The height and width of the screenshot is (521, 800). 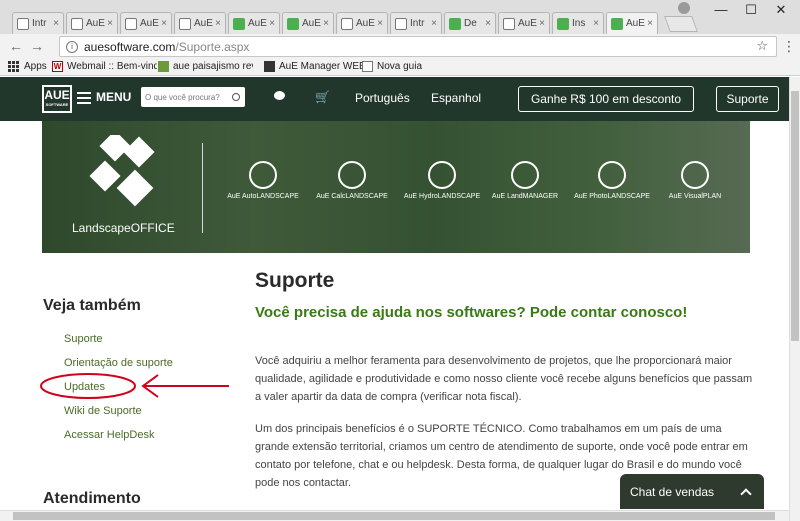 What do you see at coordinates (83, 339) in the screenshot?
I see `sidebar-item-suporte: Suporte` at bounding box center [83, 339].